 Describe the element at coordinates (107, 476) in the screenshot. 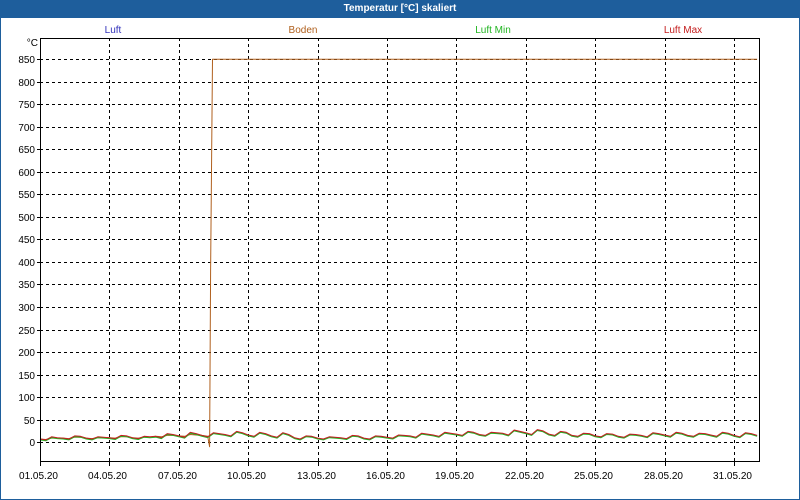

I see `x-tick-label: 04.05.20` at that location.